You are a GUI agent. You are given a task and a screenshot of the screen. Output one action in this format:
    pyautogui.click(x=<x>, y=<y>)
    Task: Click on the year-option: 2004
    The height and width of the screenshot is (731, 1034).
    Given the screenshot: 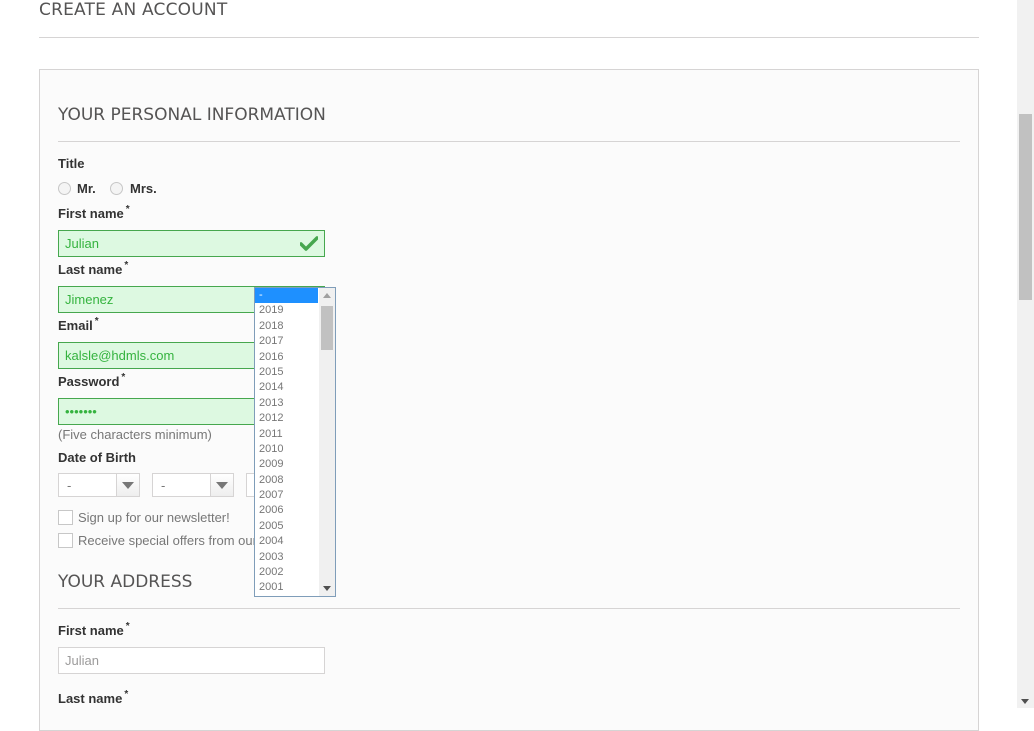 What is the action you would take?
    pyautogui.click(x=286, y=541)
    